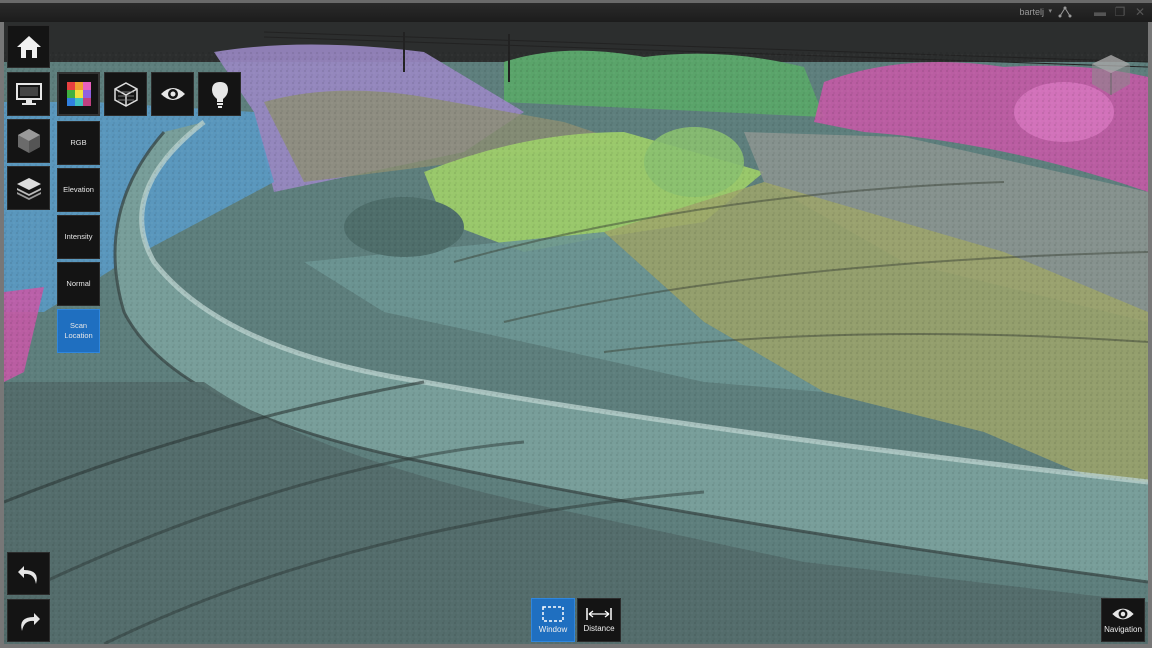 The image size is (1152, 648). What do you see at coordinates (2, 335) in the screenshot?
I see `window-frame-left` at bounding box center [2, 335].